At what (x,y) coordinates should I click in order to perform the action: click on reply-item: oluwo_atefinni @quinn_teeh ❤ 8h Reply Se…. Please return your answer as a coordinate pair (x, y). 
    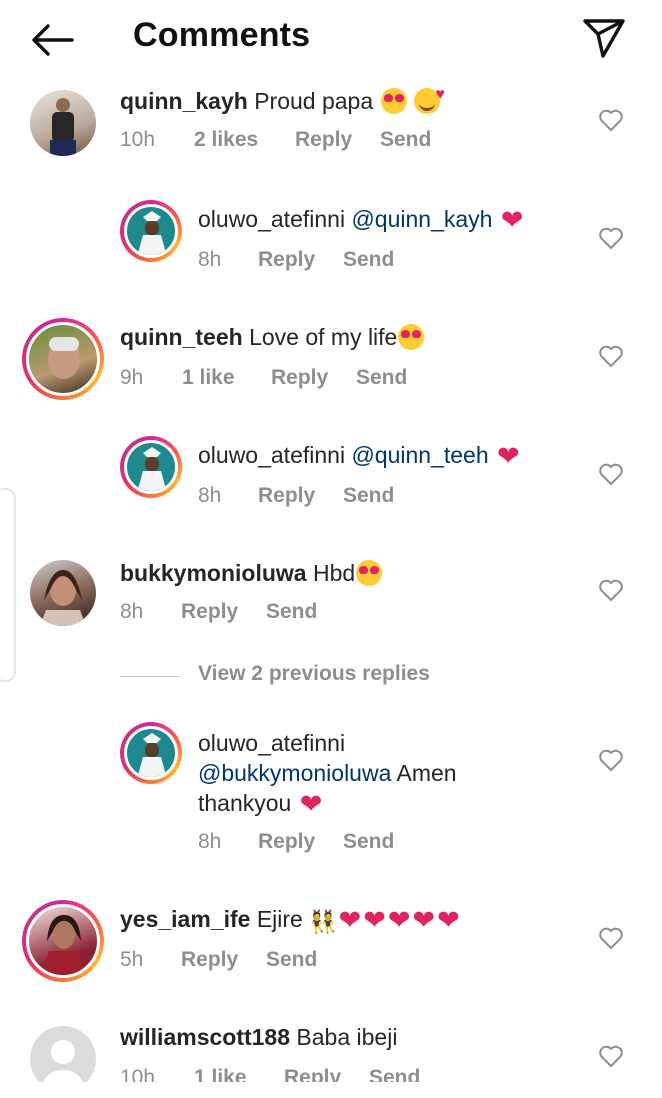
    Looking at the image, I should click on (331, 481).